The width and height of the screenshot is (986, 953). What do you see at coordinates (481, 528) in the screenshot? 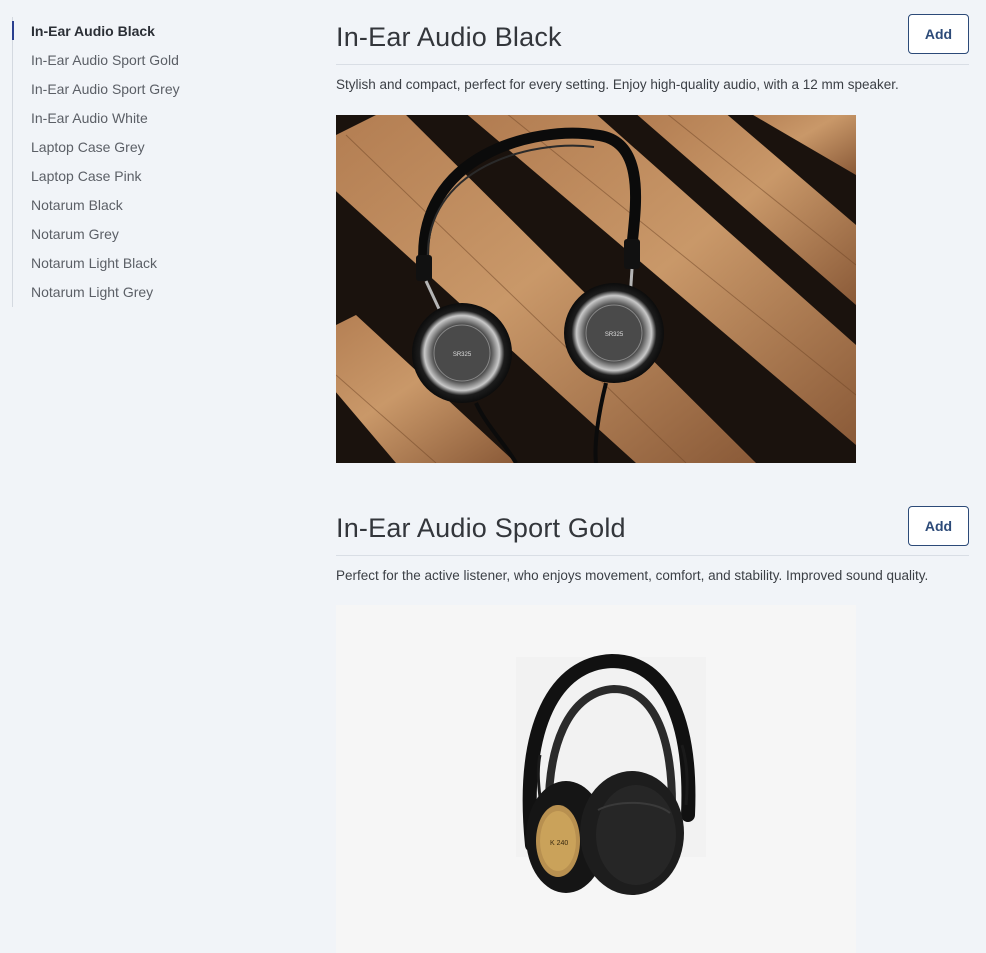
I see `product-title: In-Ear Audio Sport Gold` at bounding box center [481, 528].